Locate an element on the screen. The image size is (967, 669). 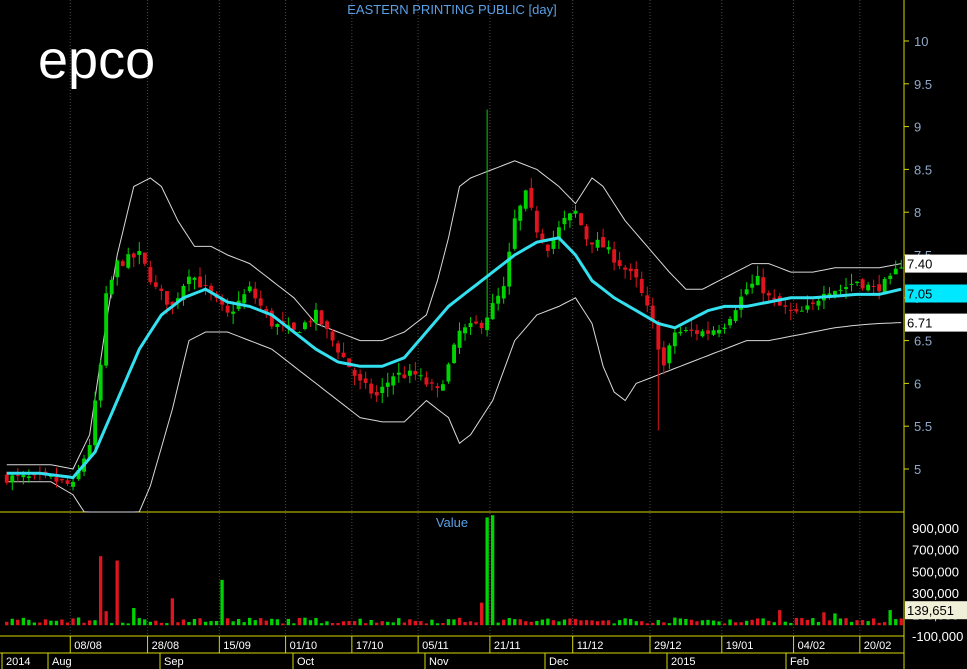
y-tick-label: 9 is located at coordinates (917, 127).